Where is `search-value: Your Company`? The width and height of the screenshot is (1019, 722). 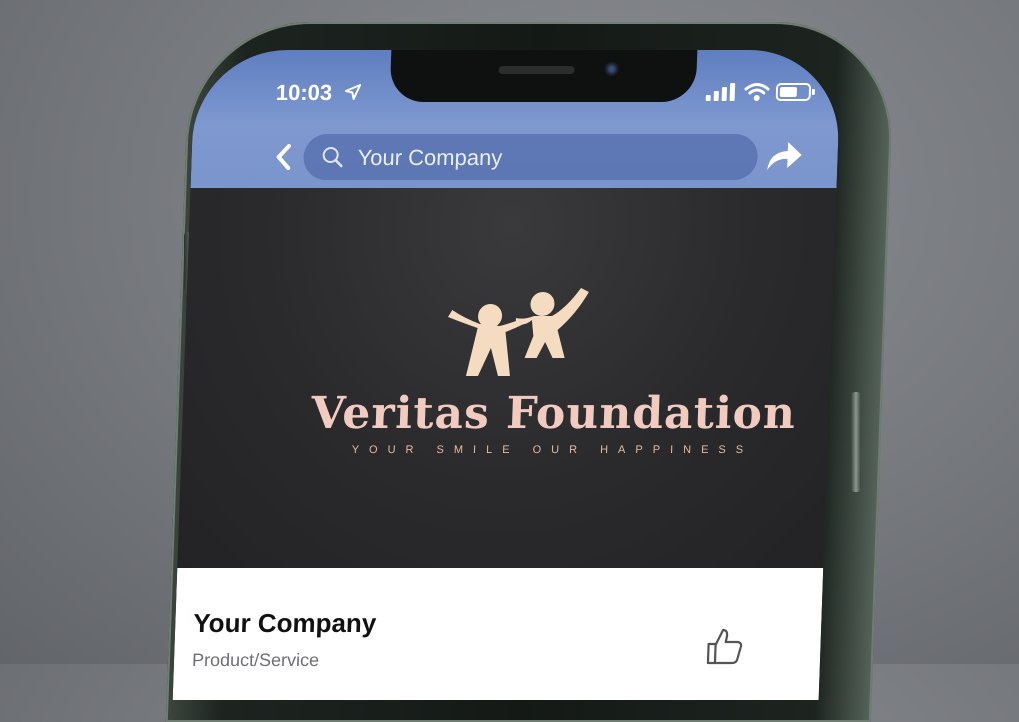 search-value: Your Company is located at coordinates (430, 157).